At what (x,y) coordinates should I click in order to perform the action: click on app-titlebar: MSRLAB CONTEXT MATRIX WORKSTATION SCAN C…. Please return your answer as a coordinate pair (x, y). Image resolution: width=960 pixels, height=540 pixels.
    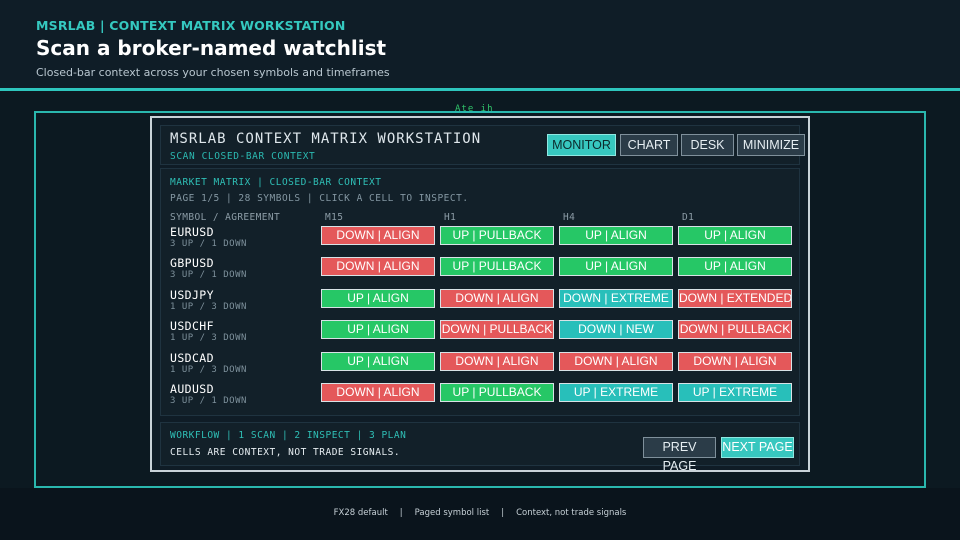
    Looking at the image, I should click on (482, 145).